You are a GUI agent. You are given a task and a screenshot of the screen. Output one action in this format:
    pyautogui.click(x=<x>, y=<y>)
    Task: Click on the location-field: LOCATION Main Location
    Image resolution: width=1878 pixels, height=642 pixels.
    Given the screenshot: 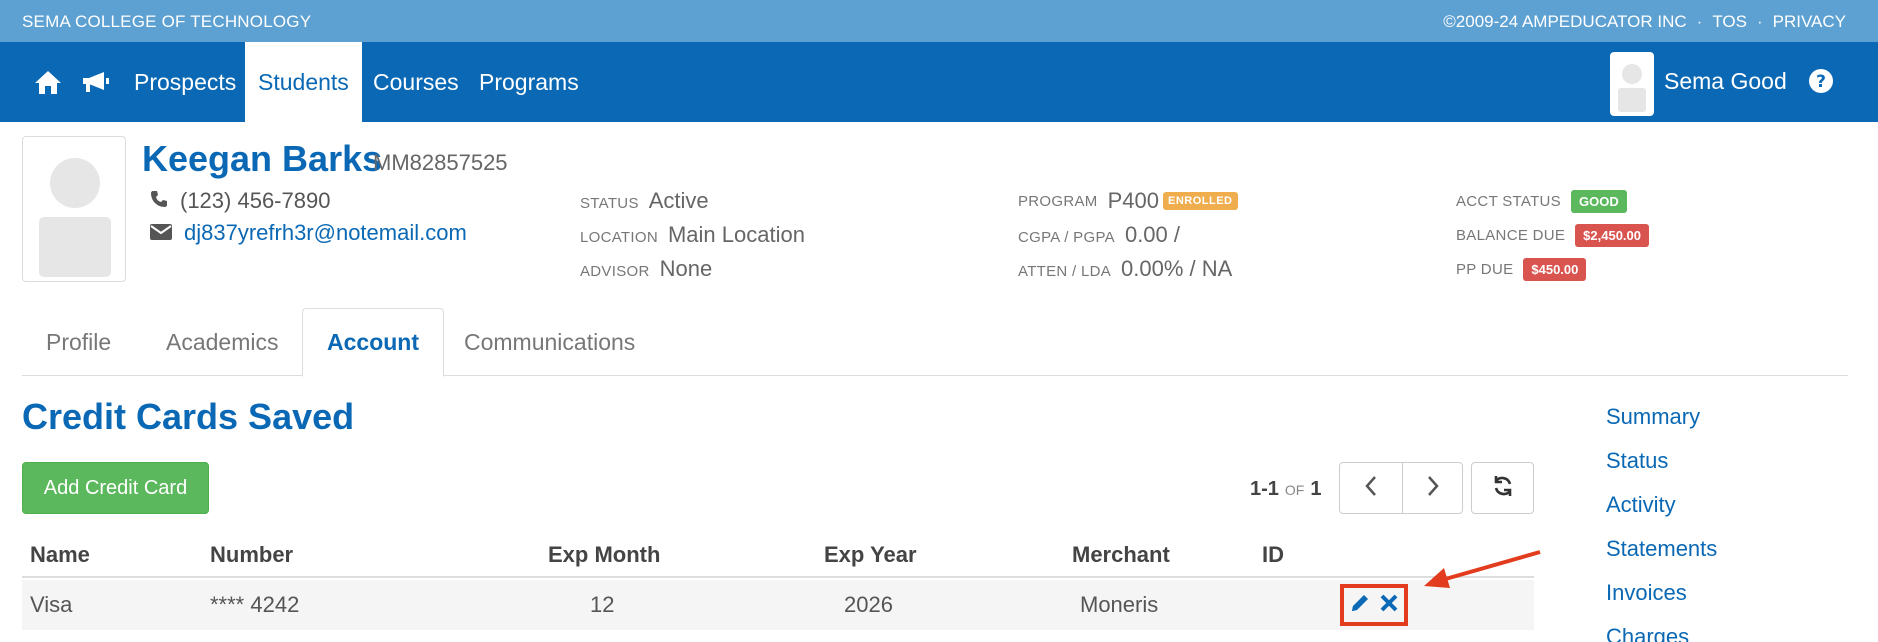 What is the action you would take?
    pyautogui.click(x=692, y=235)
    